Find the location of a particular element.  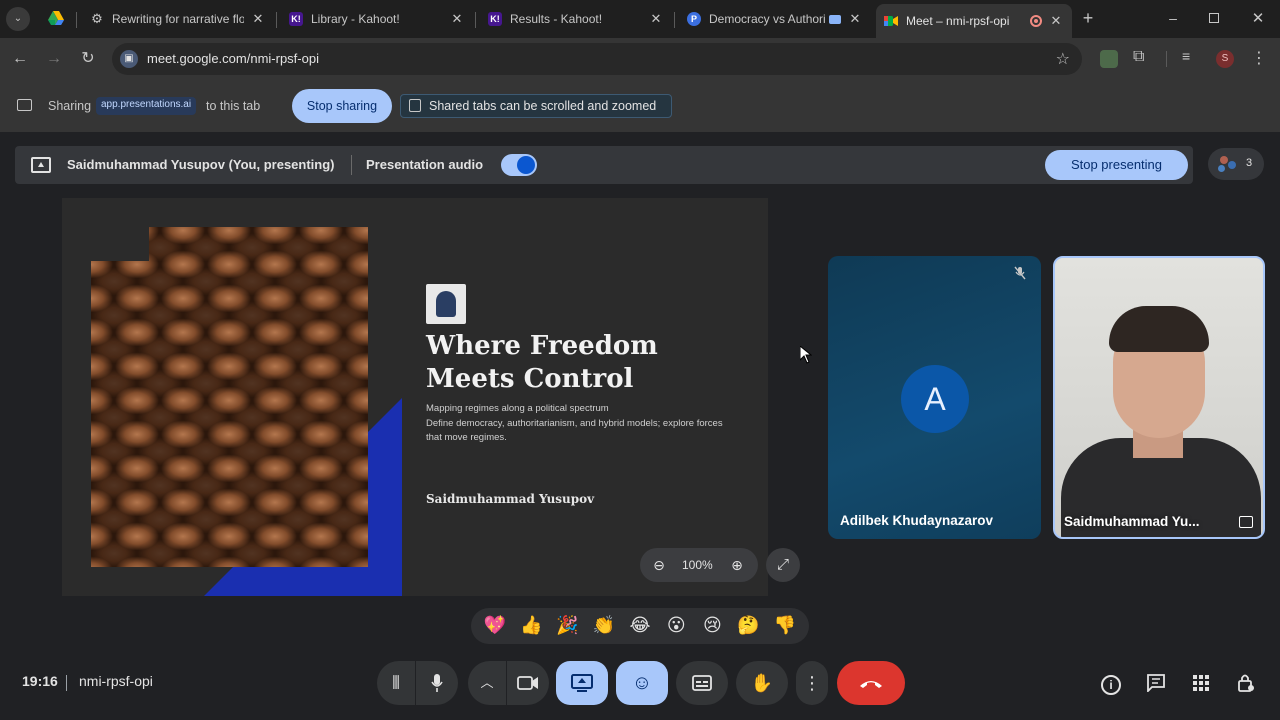

tab-meet: Meet – nmi-rpsf-opi ✕ is located at coordinates (974, 21).